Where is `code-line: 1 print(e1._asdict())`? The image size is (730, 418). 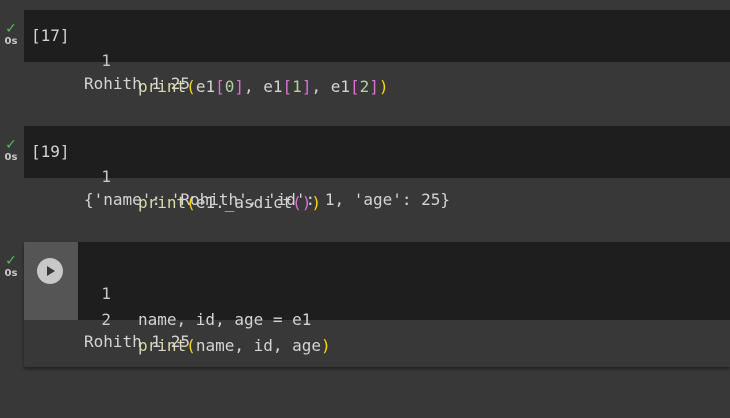 code-line: 1 print(e1._asdict()) is located at coordinates (172, 175).